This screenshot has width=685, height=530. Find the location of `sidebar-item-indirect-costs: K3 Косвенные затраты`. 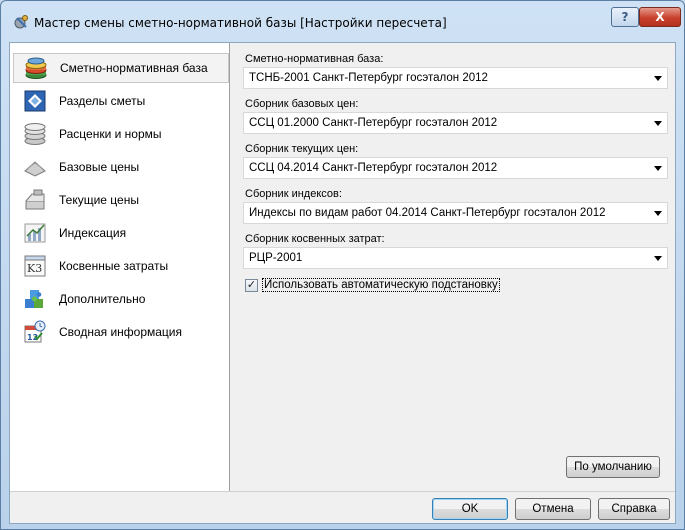

sidebar-item-indirect-costs: K3 Косвенные затраты is located at coordinates (121, 266).